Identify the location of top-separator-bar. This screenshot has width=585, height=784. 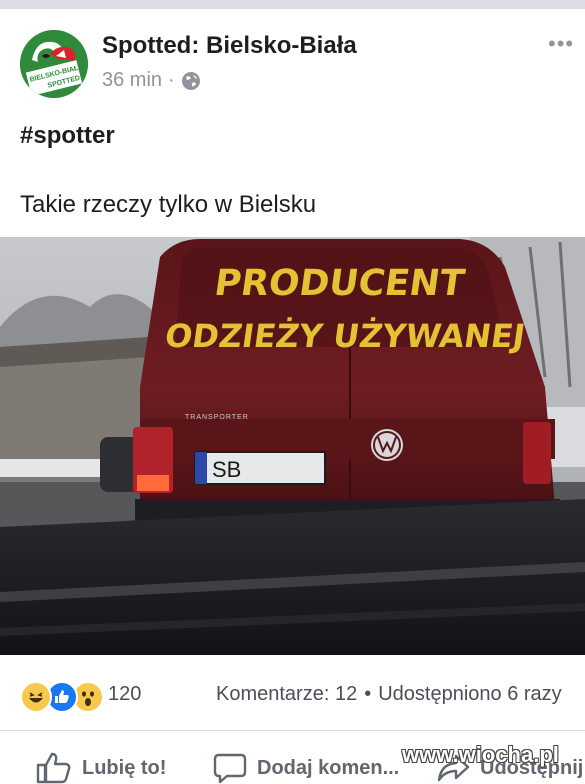
(292, 4).